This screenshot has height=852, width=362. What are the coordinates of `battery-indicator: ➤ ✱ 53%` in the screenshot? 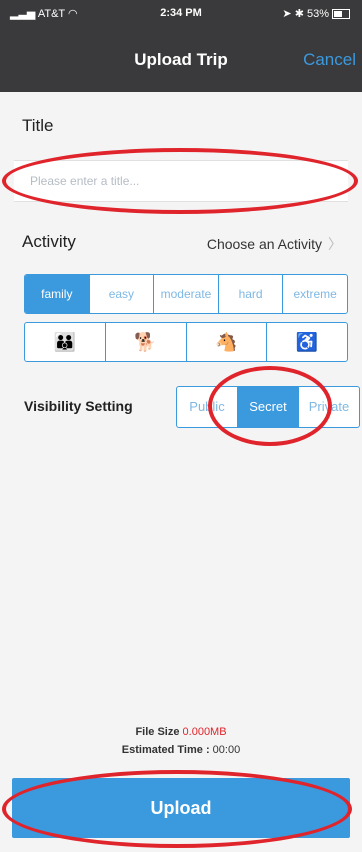 It's located at (316, 13).